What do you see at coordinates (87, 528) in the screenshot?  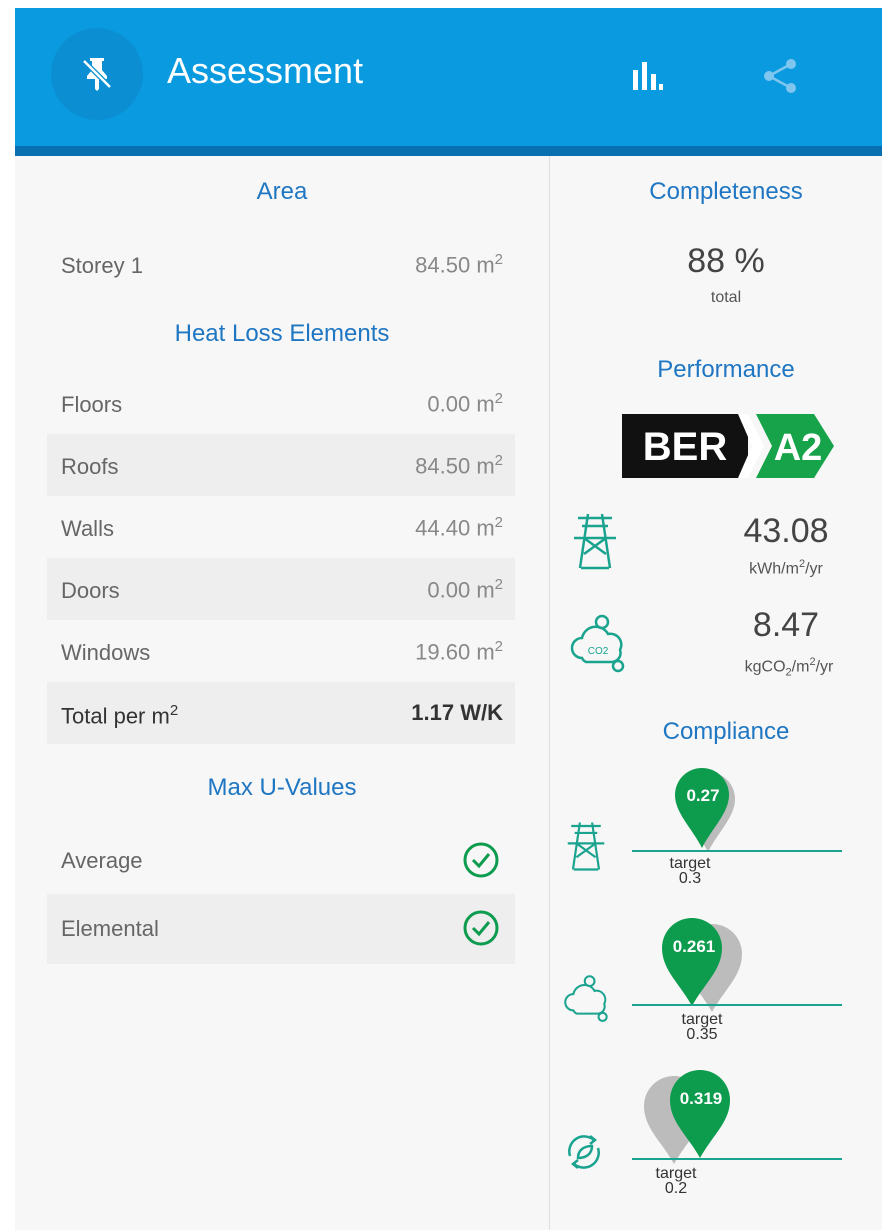 I see `row-label: Walls` at bounding box center [87, 528].